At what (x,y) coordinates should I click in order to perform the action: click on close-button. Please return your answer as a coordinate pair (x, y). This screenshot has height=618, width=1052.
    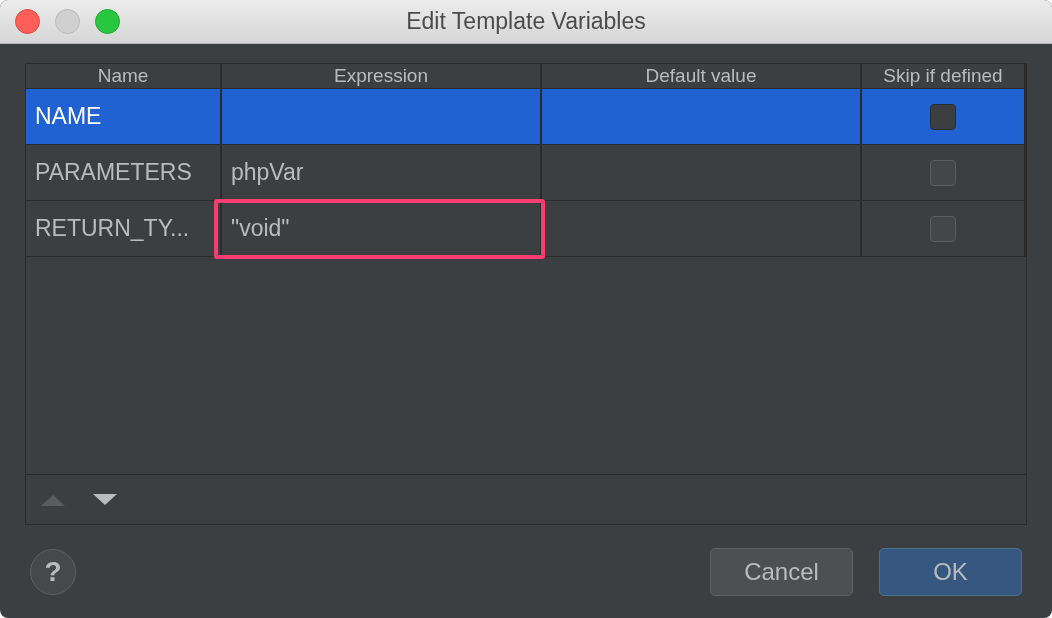
    Looking at the image, I should click on (27, 21).